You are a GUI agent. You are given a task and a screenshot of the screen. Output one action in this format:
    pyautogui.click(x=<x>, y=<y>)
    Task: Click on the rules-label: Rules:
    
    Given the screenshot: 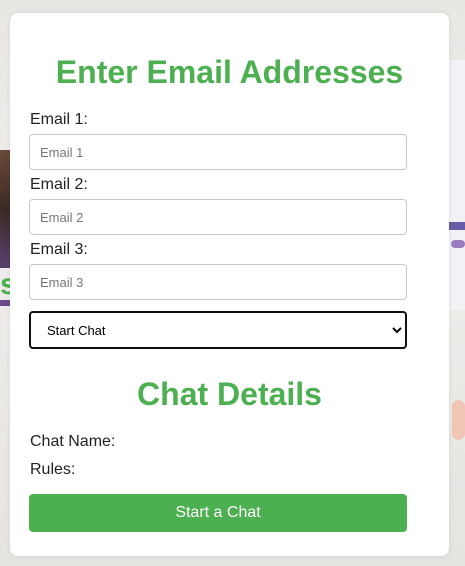 What is the action you would take?
    pyautogui.click(x=53, y=469)
    